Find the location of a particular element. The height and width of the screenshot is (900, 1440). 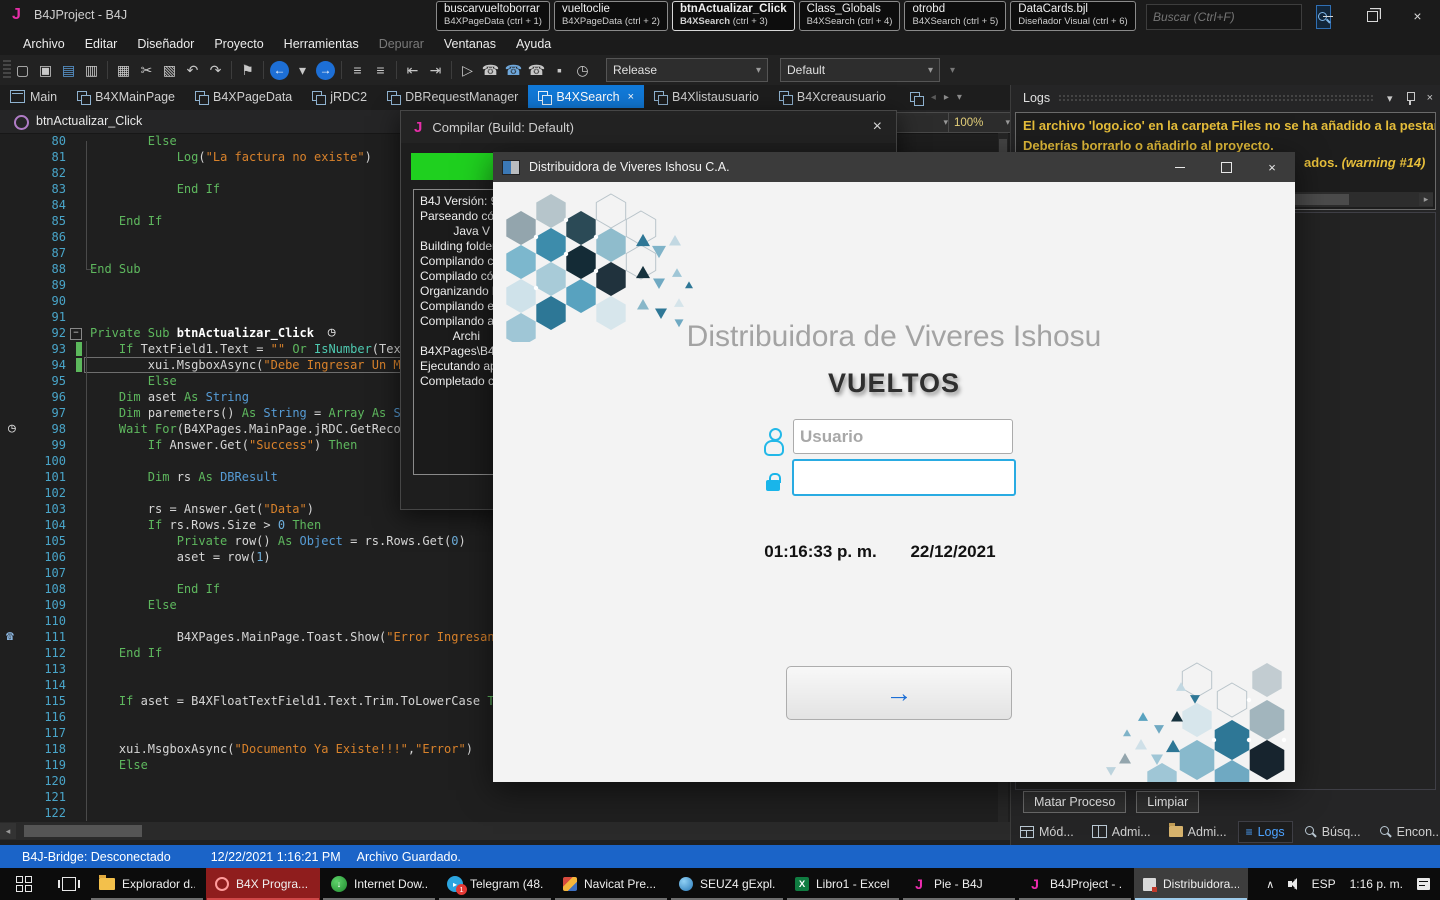

taskbar-item: J Pie - B4J is located at coordinates (959, 884).